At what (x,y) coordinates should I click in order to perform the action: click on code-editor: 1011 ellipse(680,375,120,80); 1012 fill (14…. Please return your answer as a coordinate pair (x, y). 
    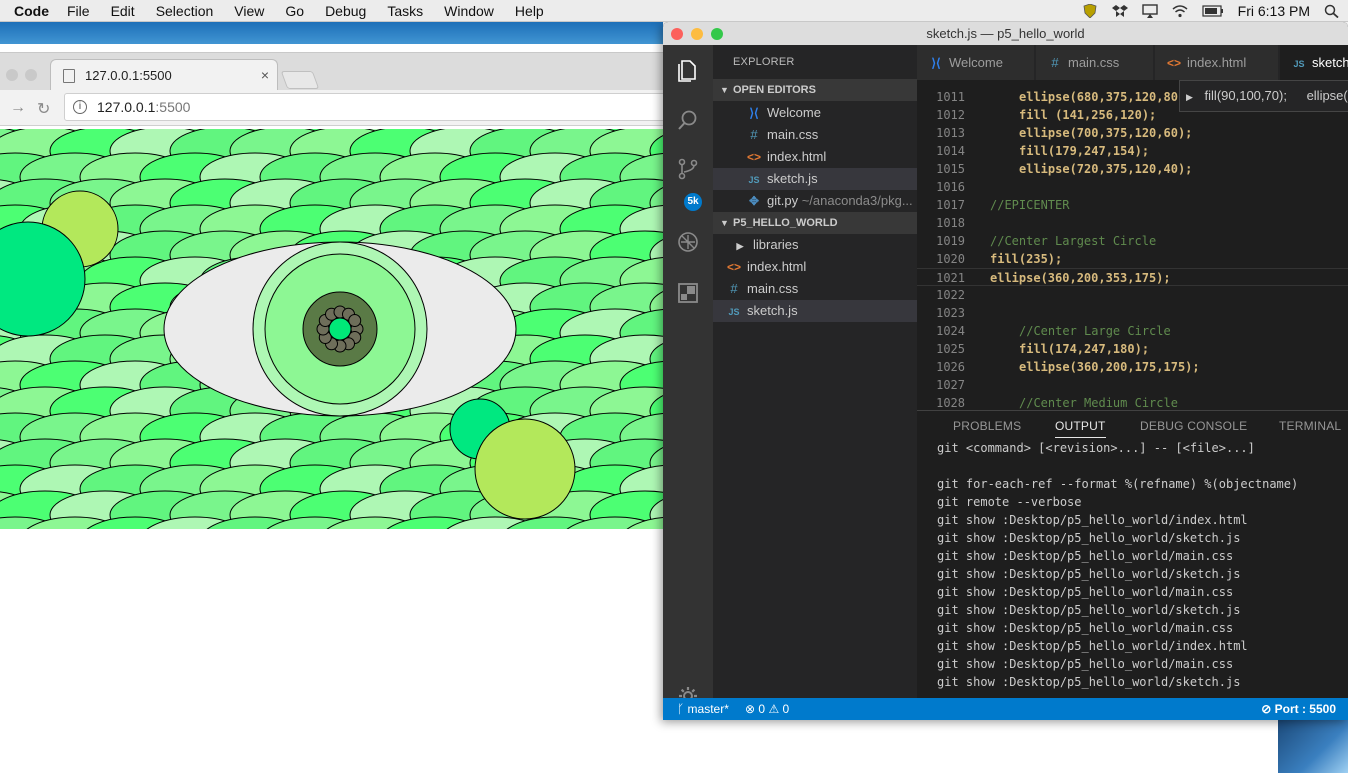
    Looking at the image, I should click on (1132, 245).